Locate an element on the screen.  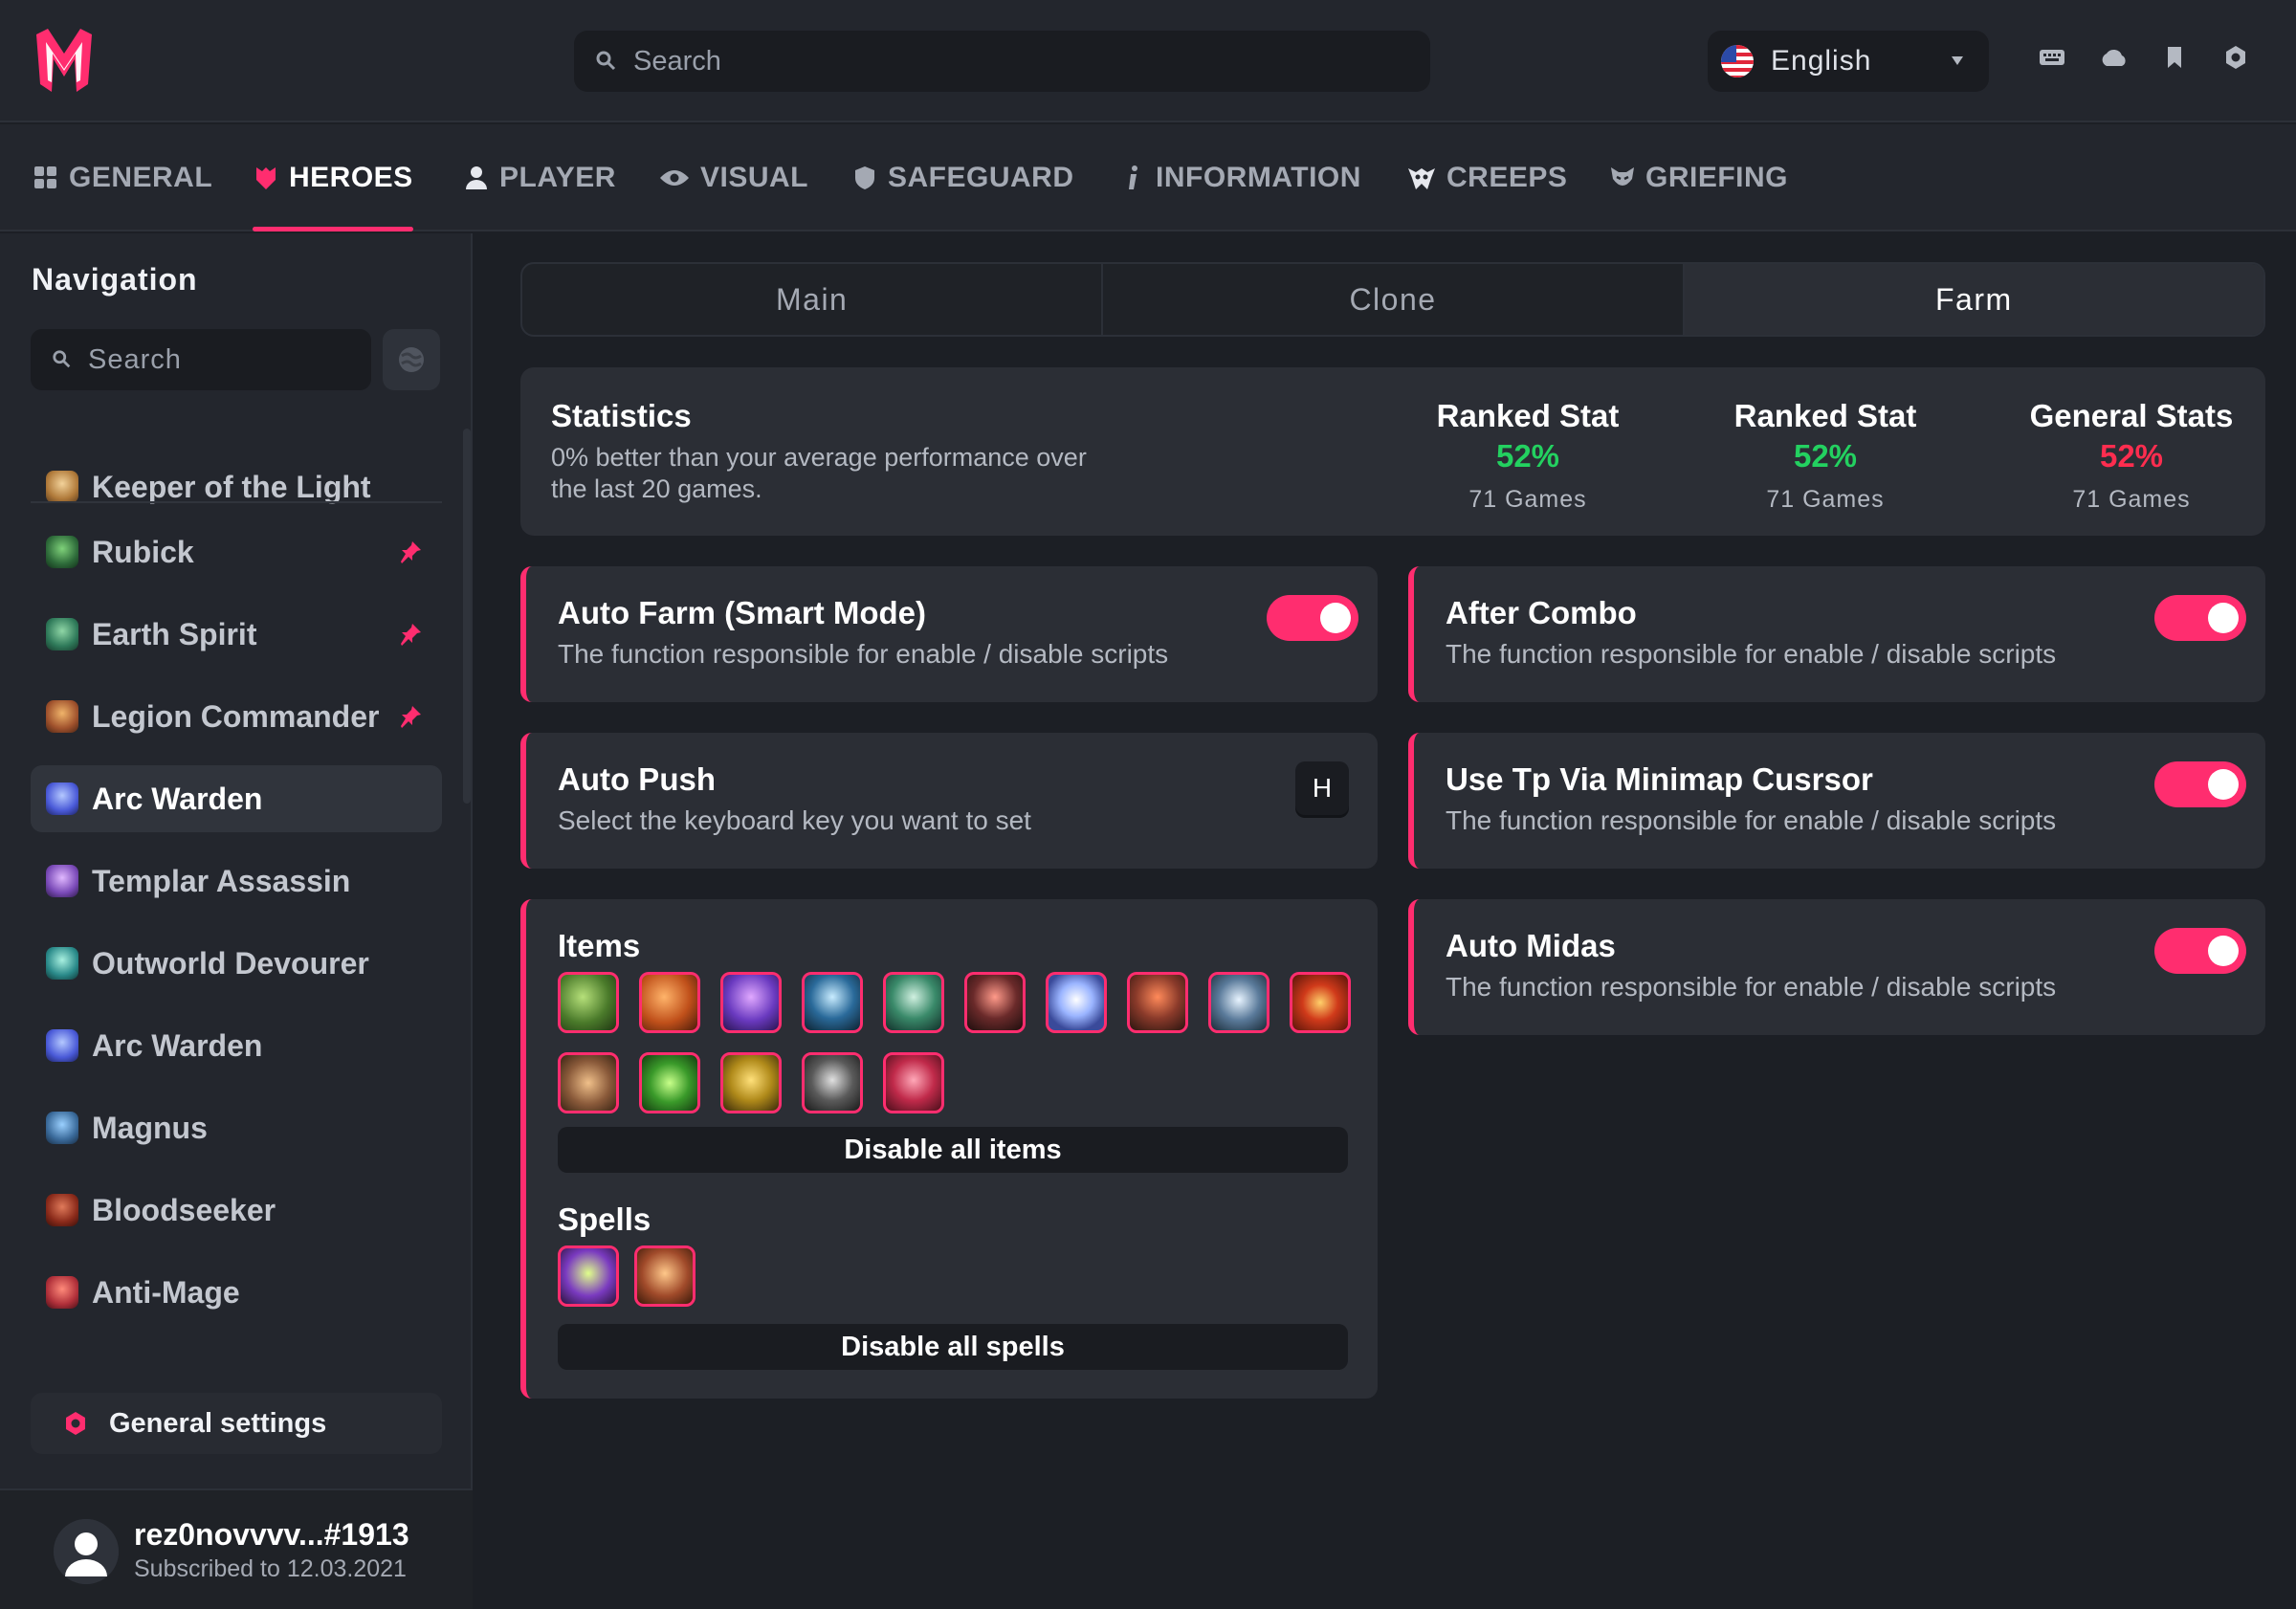
items-title: Items is located at coordinates (600, 945).